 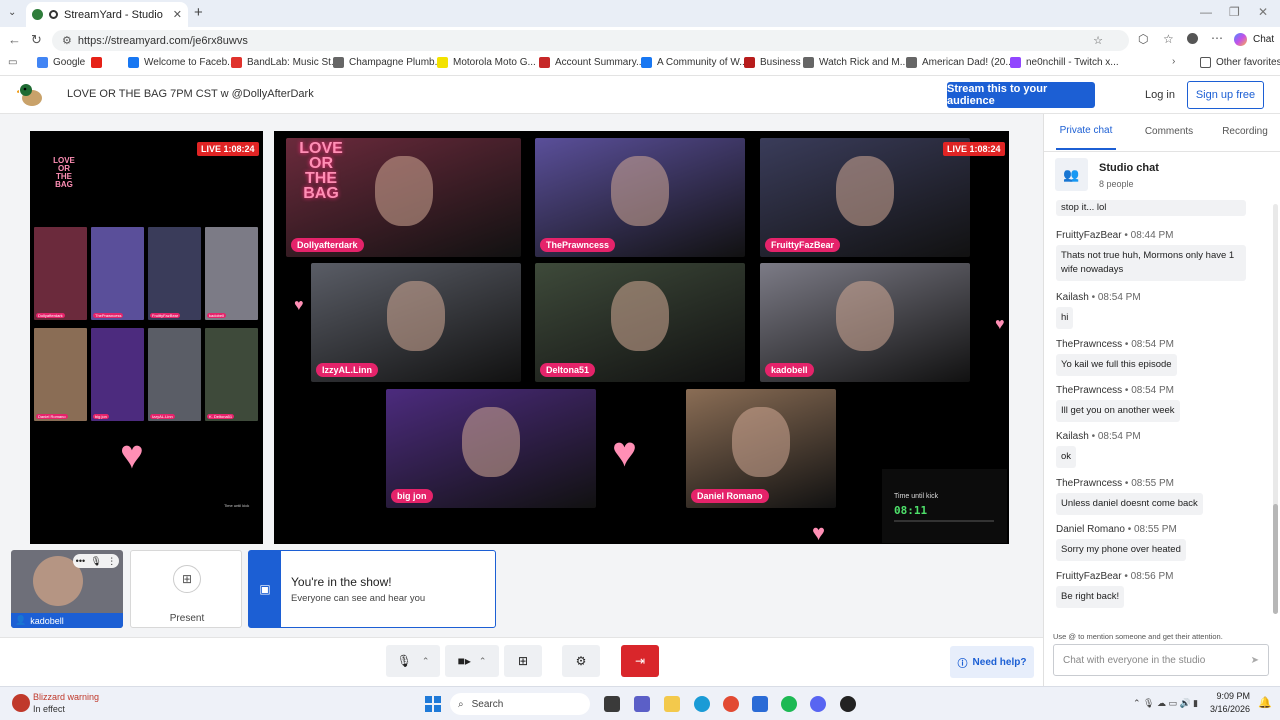 I want to click on tile-controls: ••• 🎙 ⋮, so click(x=96, y=561).